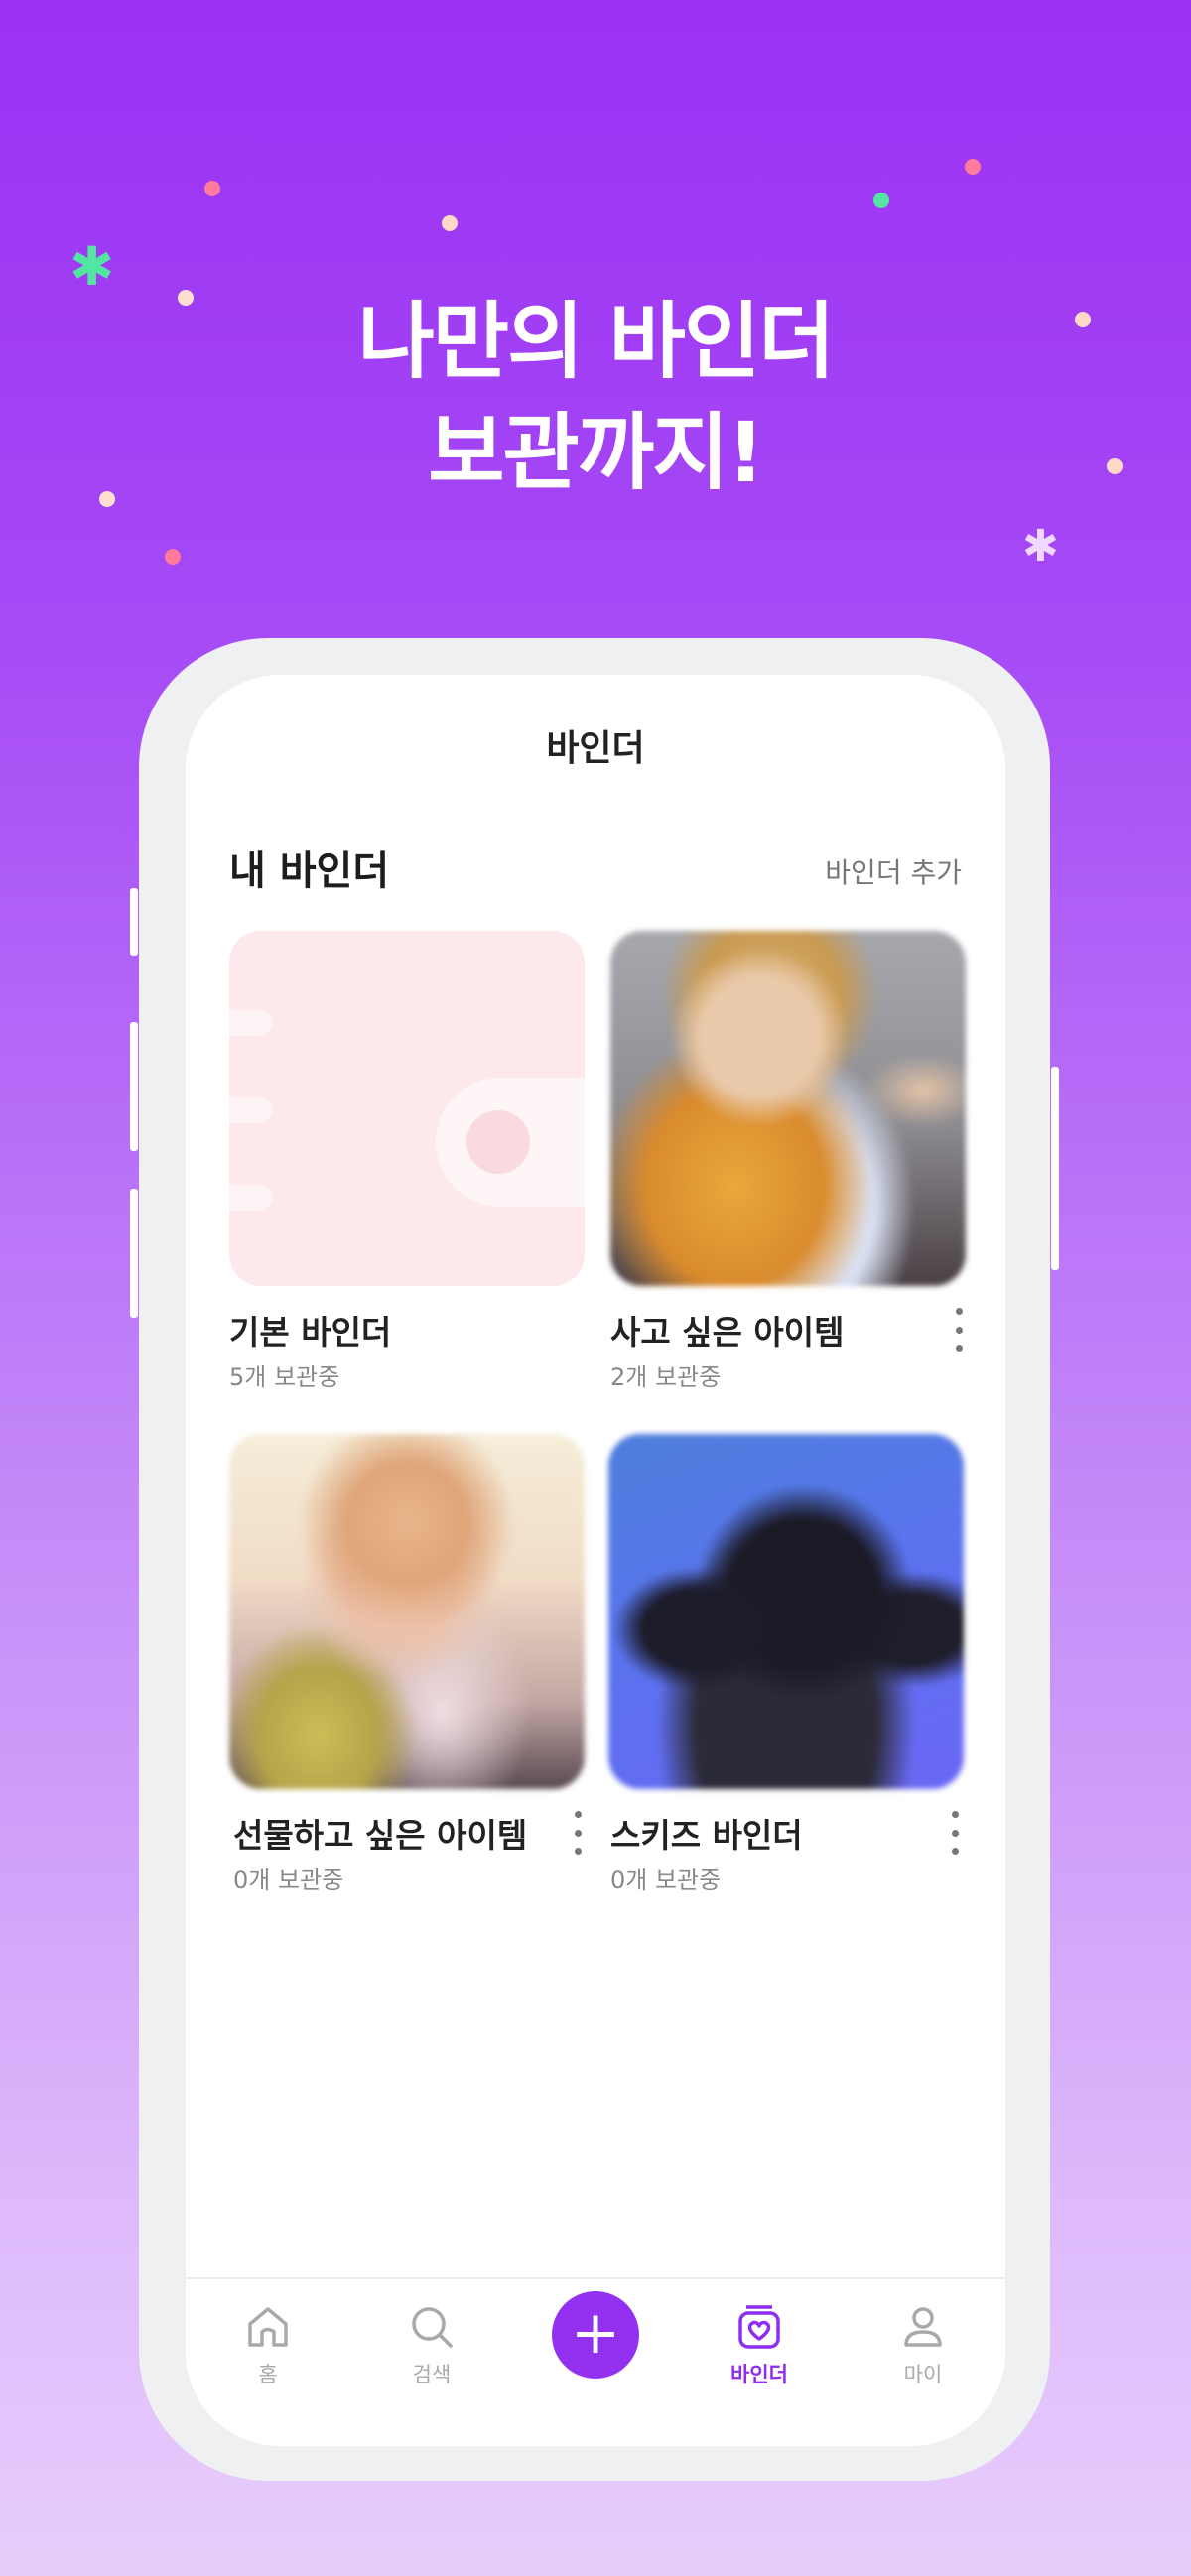 The width and height of the screenshot is (1191, 2576). What do you see at coordinates (310, 1332) in the screenshot?
I see `binder-name: 기본 바인더` at bounding box center [310, 1332].